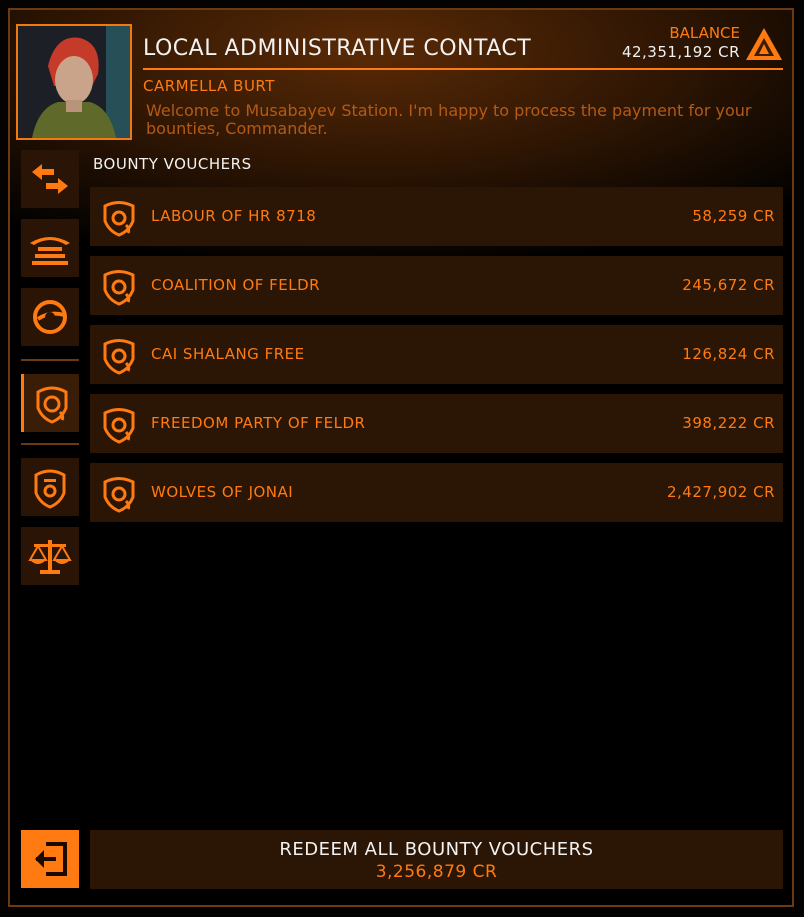 Image resolution: width=804 pixels, height=917 pixels. I want to click on search-and-rescue-icon, so click(50, 251).